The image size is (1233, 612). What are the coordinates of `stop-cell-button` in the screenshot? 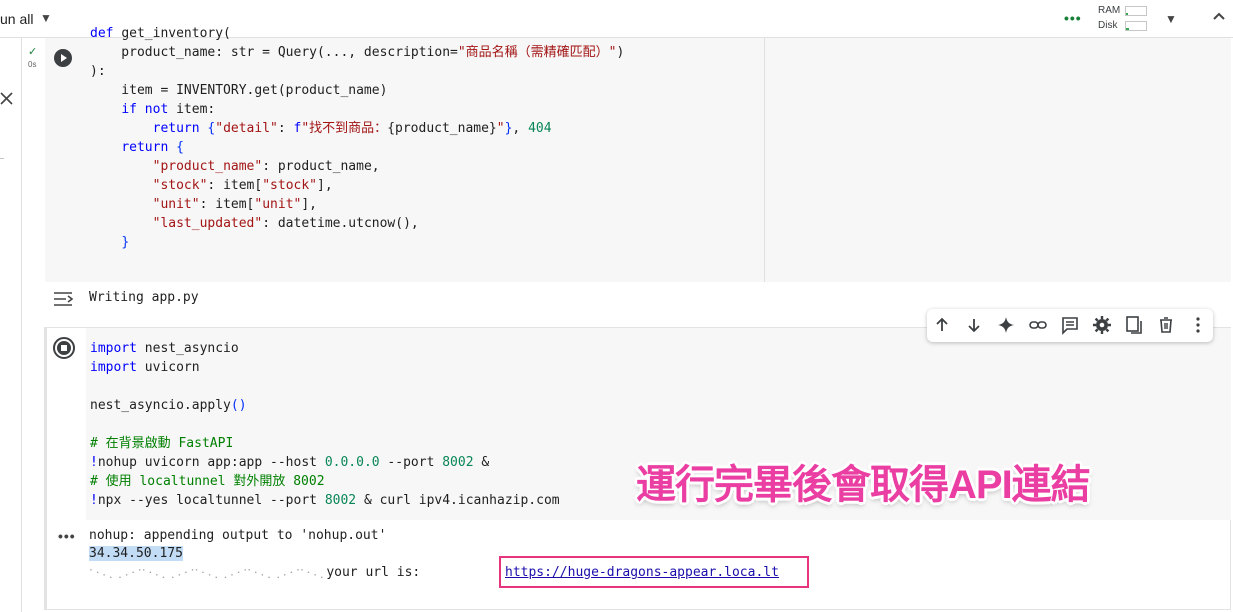 It's located at (64, 348).